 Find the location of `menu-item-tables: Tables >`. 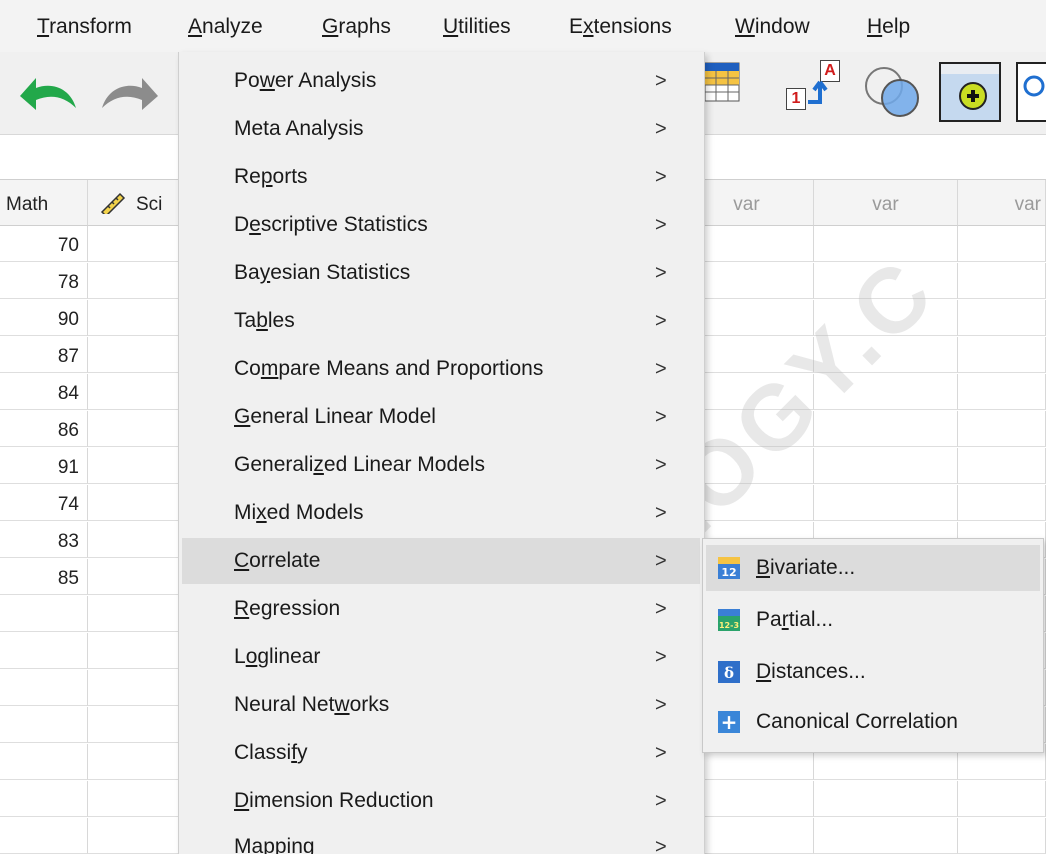

menu-item-tables: Tables > is located at coordinates (441, 321).